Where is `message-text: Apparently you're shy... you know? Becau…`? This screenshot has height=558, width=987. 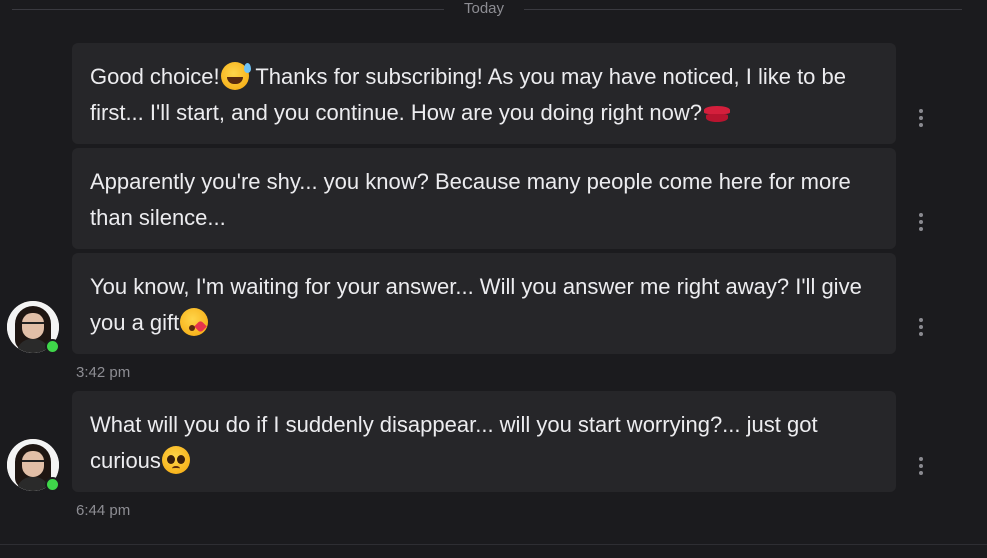 message-text: Apparently you're shy... you know? Becau… is located at coordinates (470, 199).